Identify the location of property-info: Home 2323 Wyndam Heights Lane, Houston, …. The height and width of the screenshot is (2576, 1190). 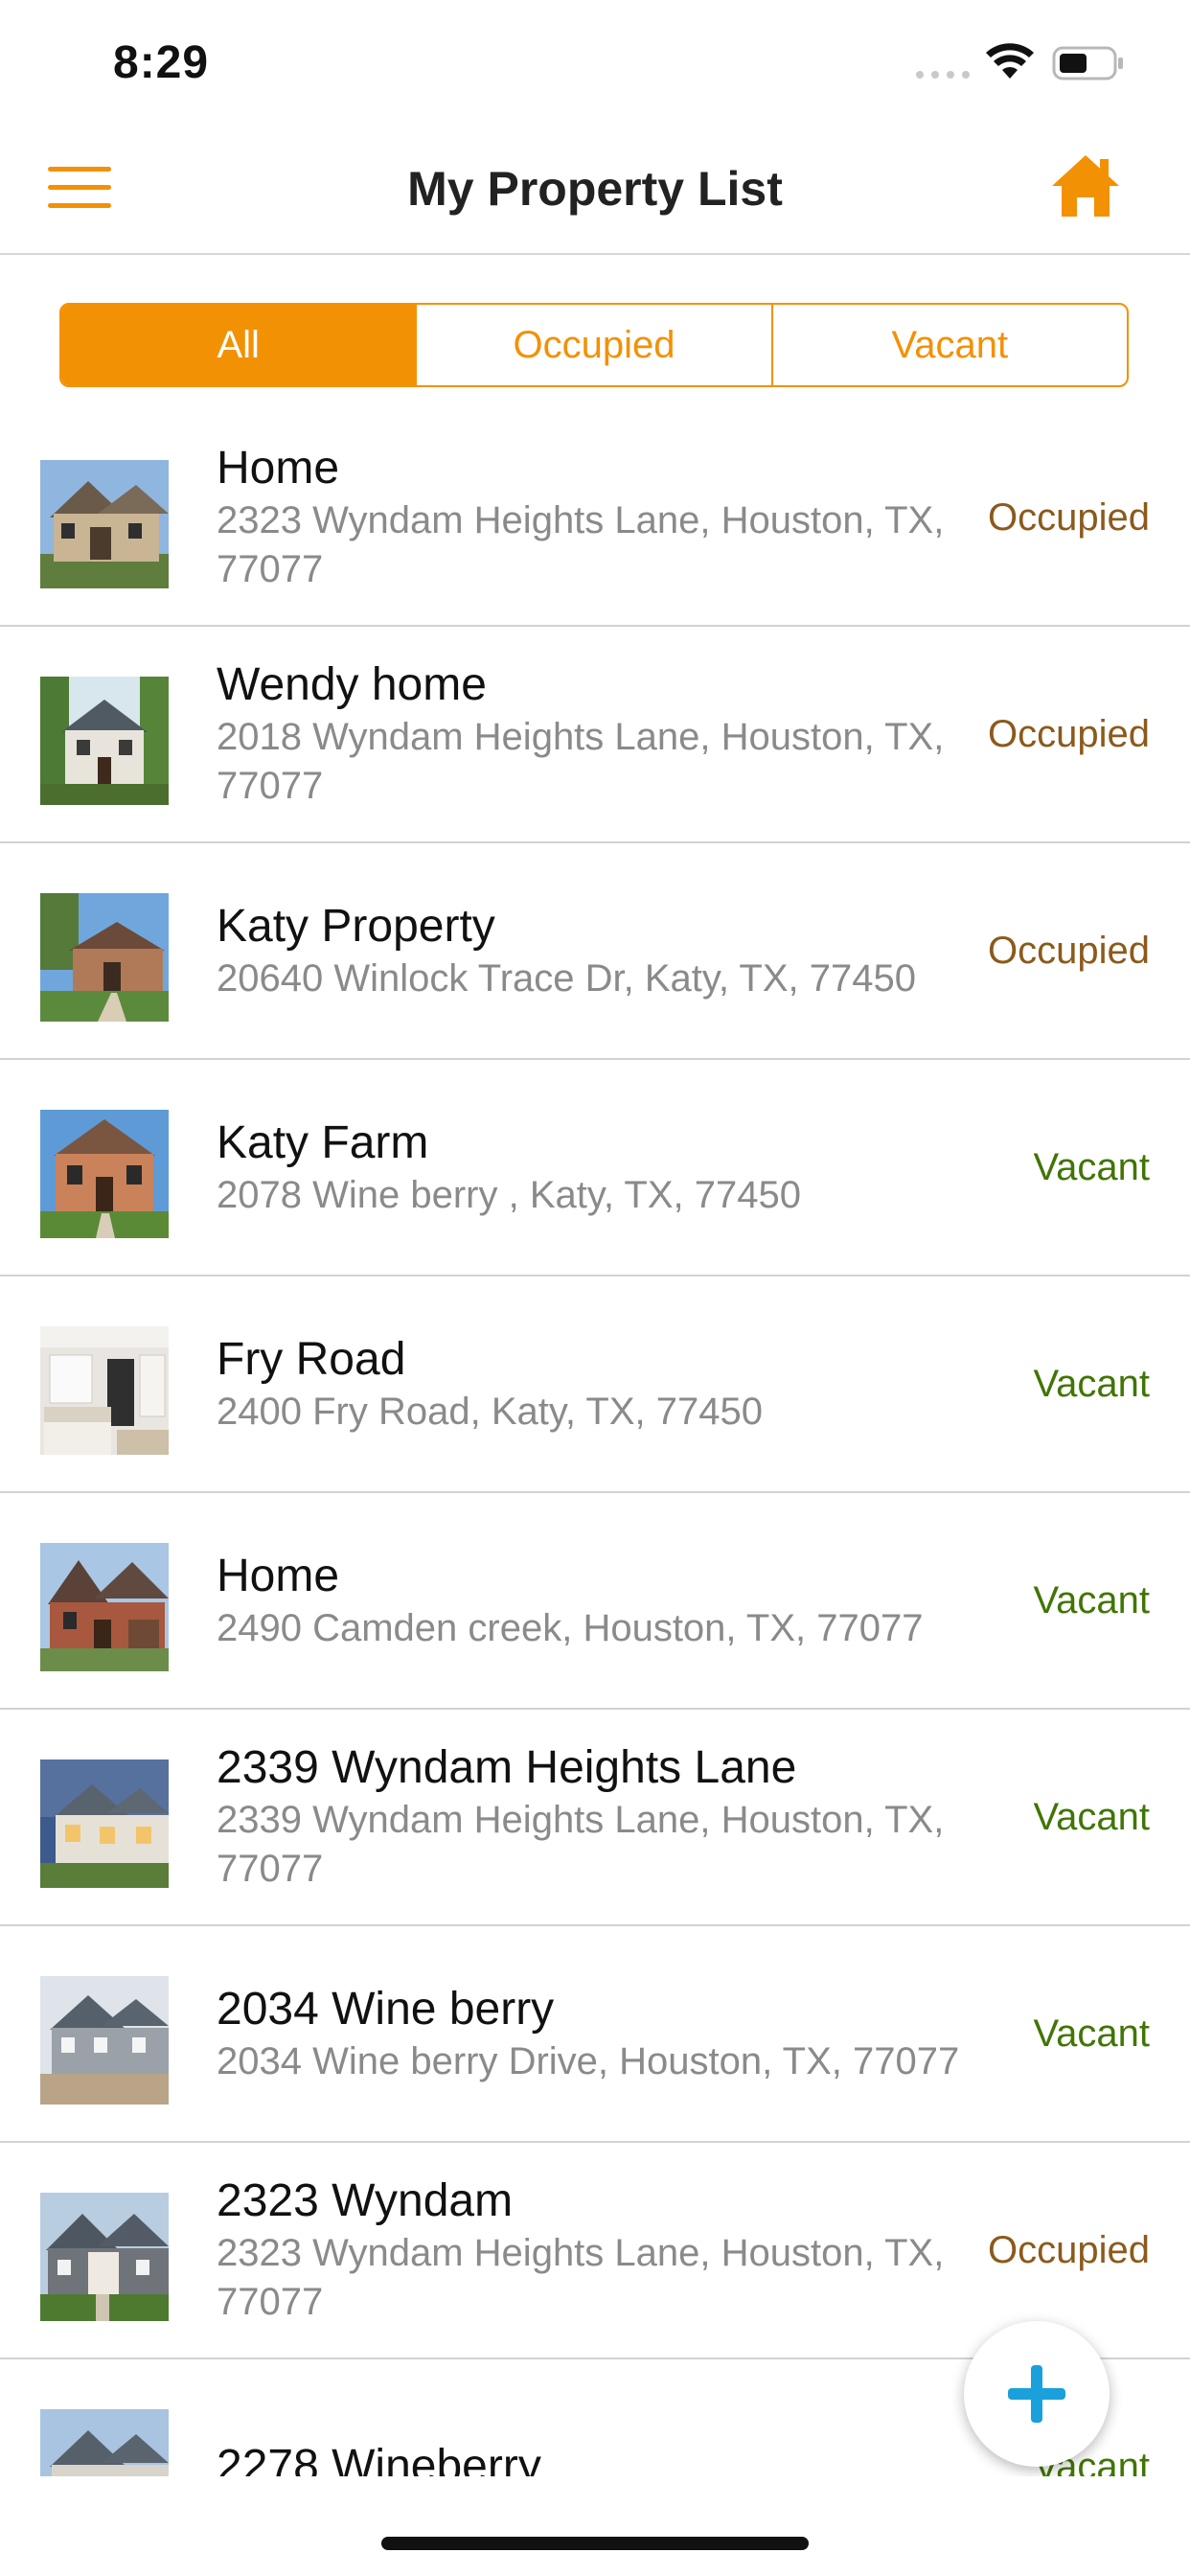
(595, 517).